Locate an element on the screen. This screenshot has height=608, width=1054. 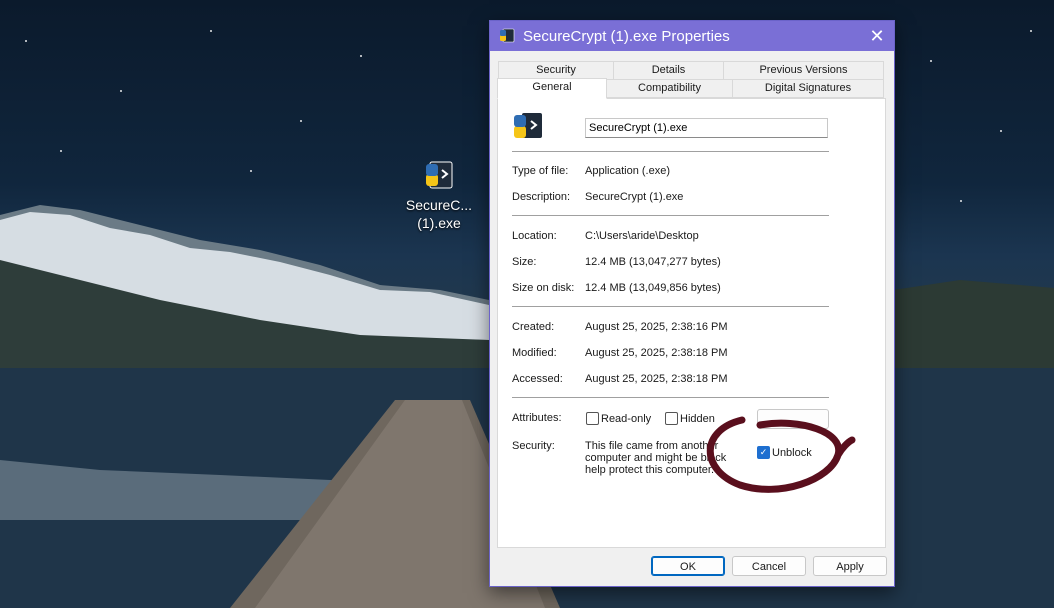
size-value: 12.4 MB (13,047,277 bytes) is located at coordinates (653, 262).